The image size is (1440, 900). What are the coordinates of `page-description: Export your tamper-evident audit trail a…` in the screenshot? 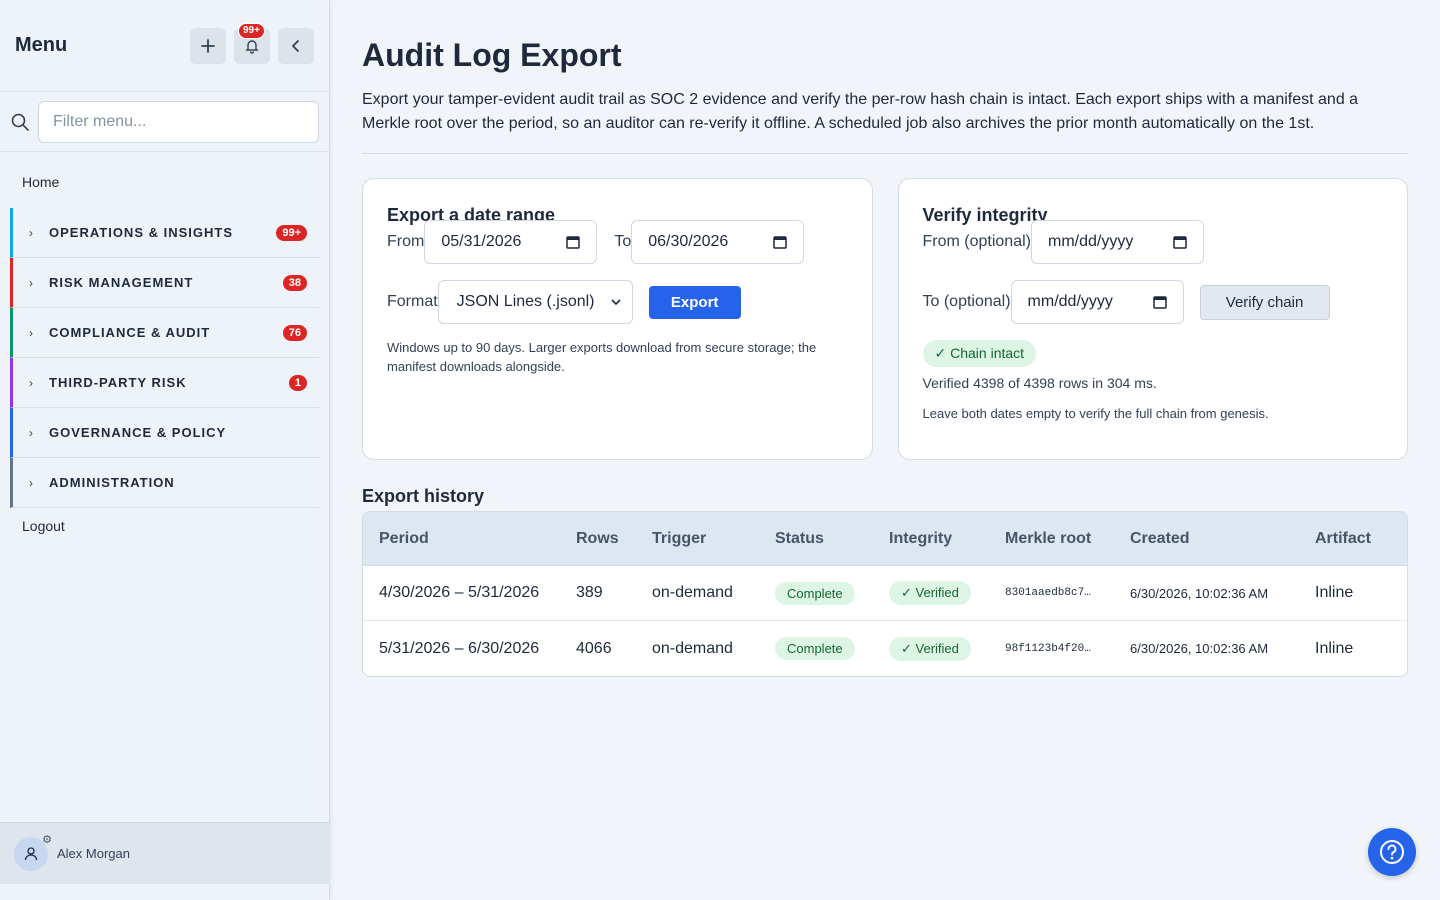 It's located at (860, 111).